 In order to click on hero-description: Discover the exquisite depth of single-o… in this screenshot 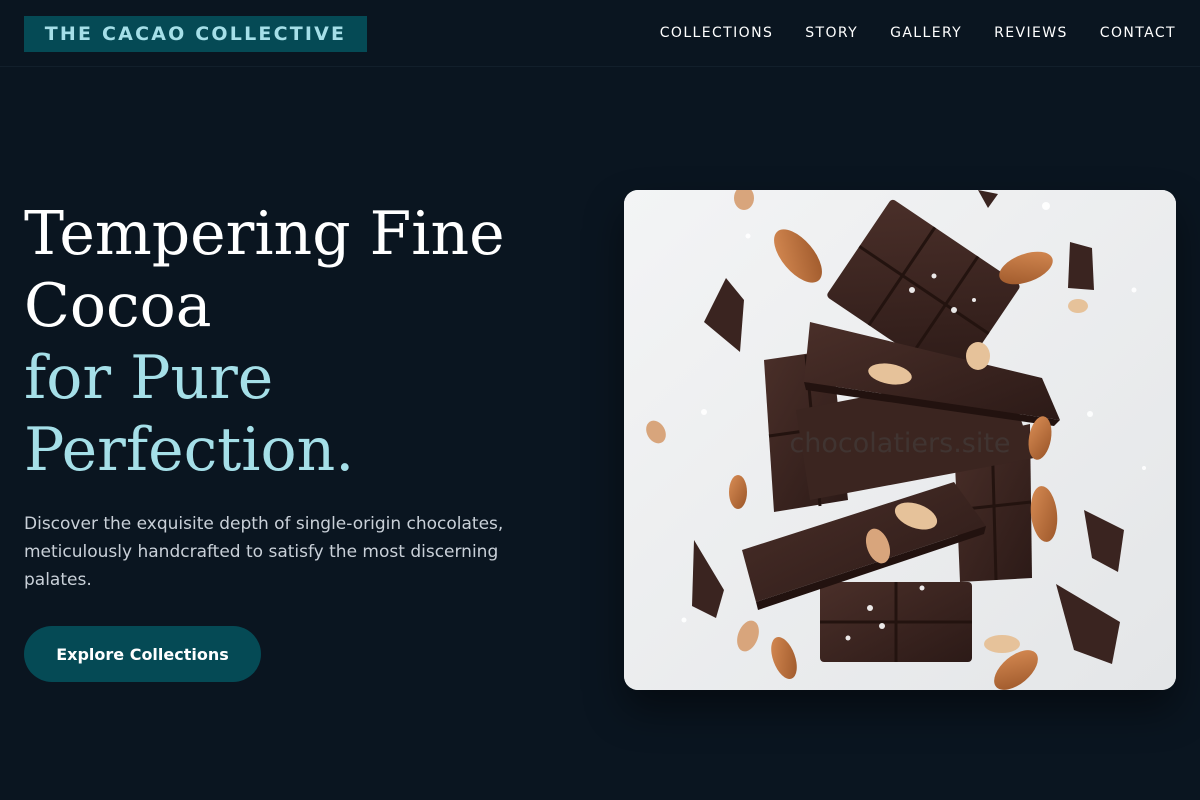, I will do `click(264, 552)`.